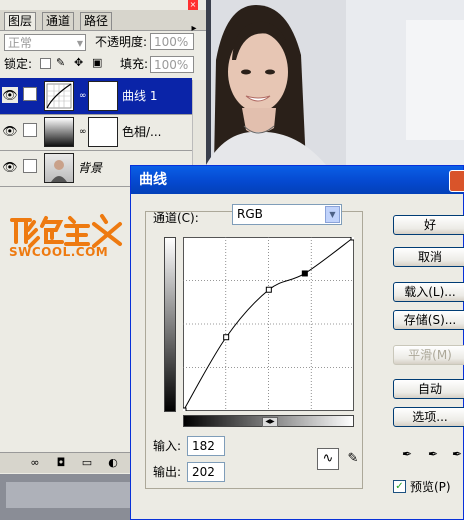 Image resolution: width=464 pixels, height=520 pixels. I want to click on panel-tab-bar: 图层 通道 路径 ▸, so click(103, 22).